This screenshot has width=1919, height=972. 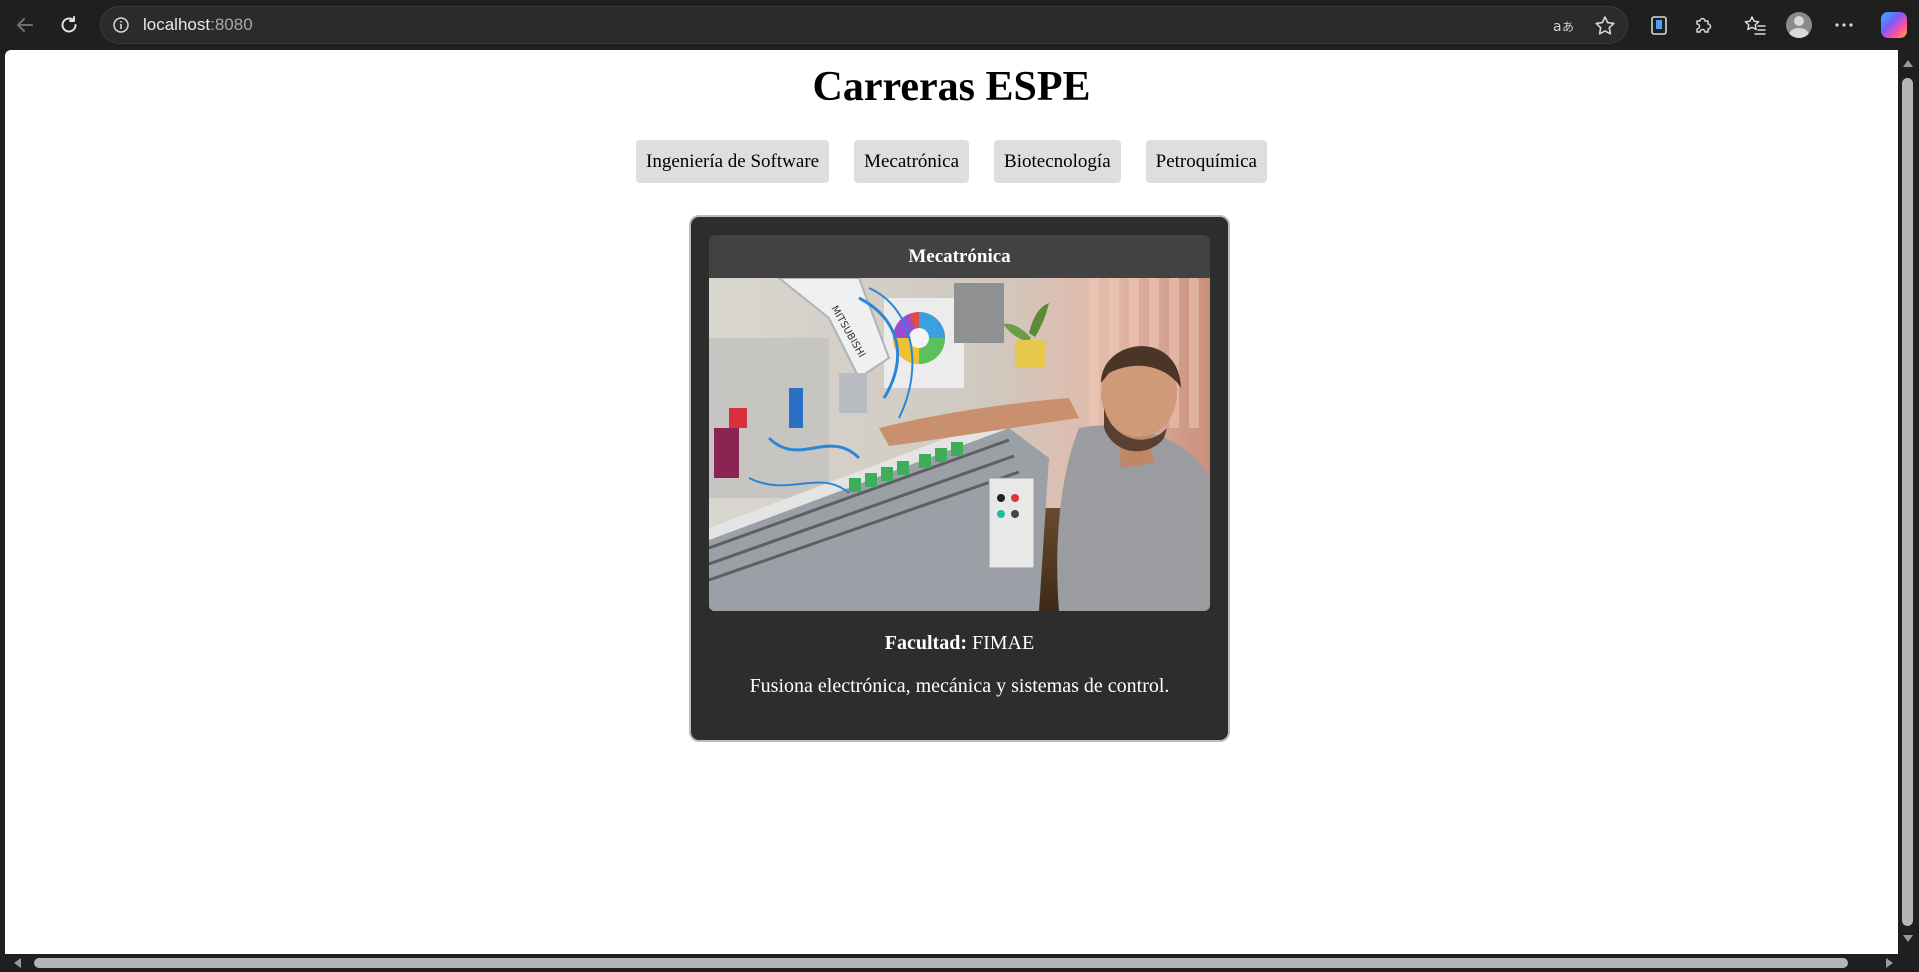 I want to click on extension-badge-button, so click(x=1659, y=25).